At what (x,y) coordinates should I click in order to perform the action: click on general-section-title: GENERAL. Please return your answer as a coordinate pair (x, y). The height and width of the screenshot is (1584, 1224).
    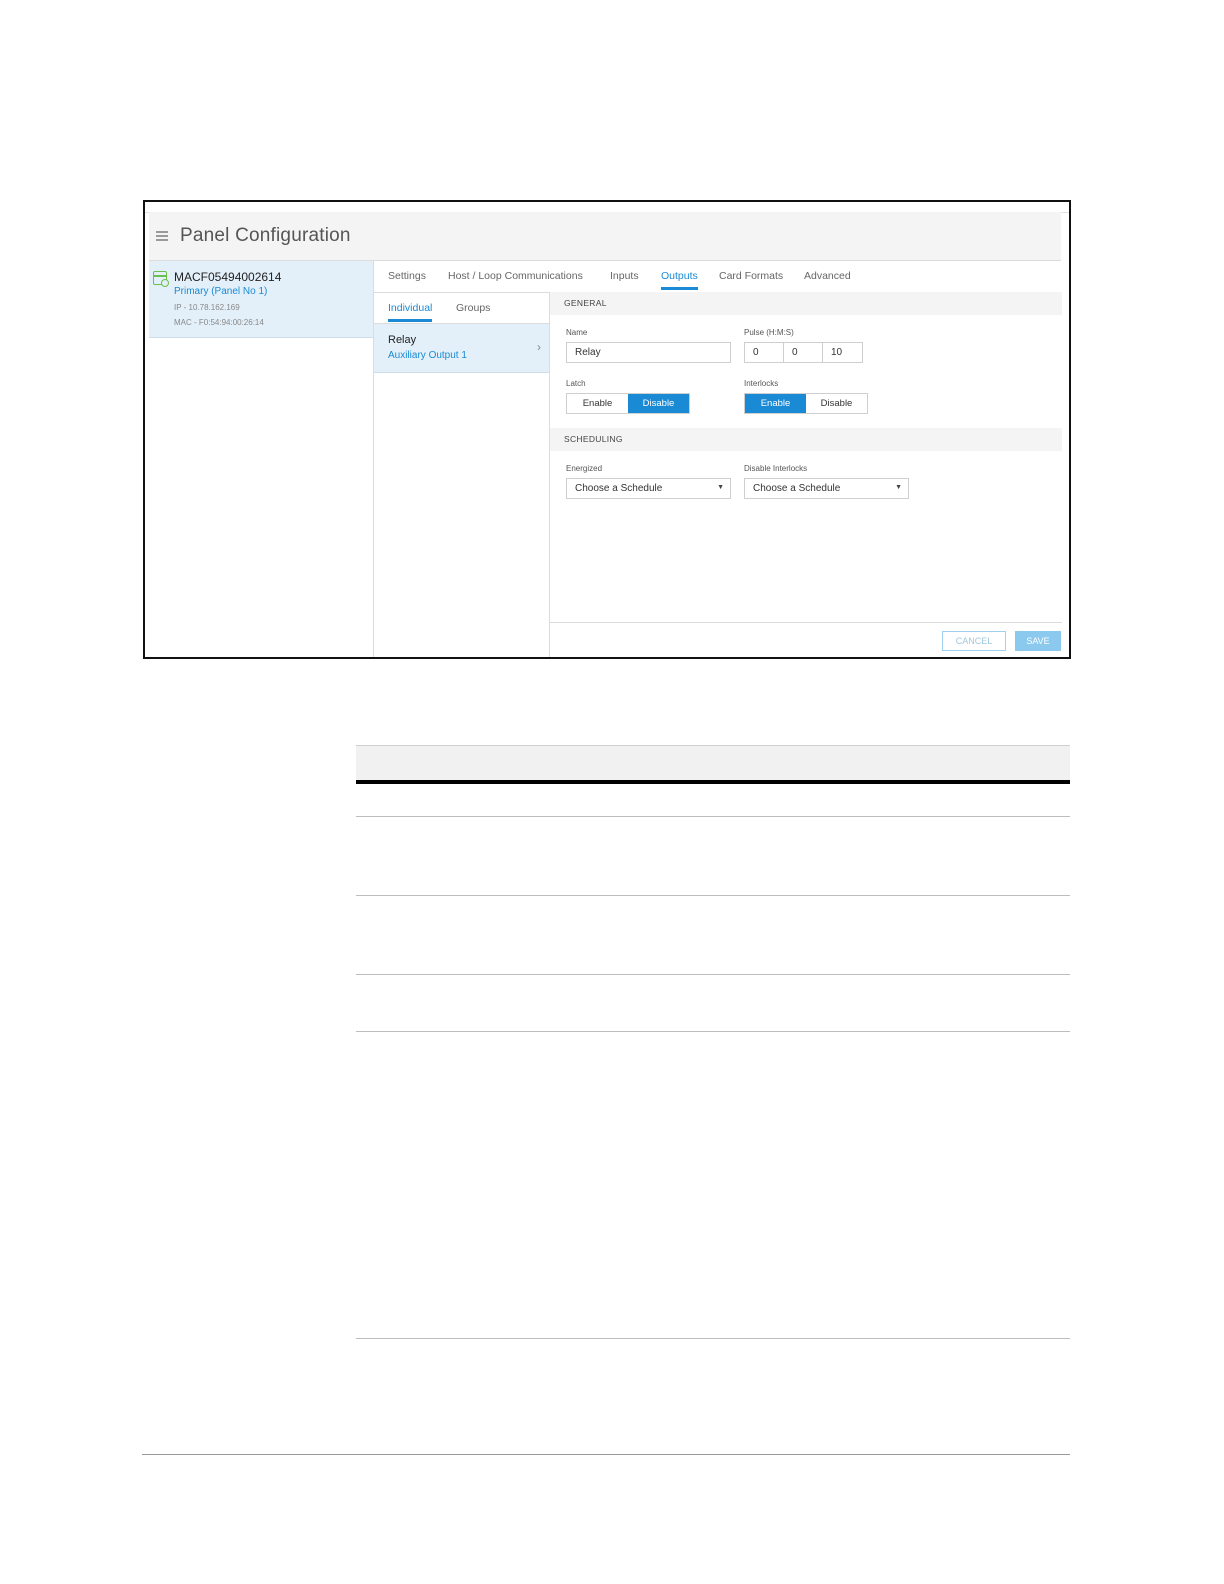
    Looking at the image, I should click on (585, 303).